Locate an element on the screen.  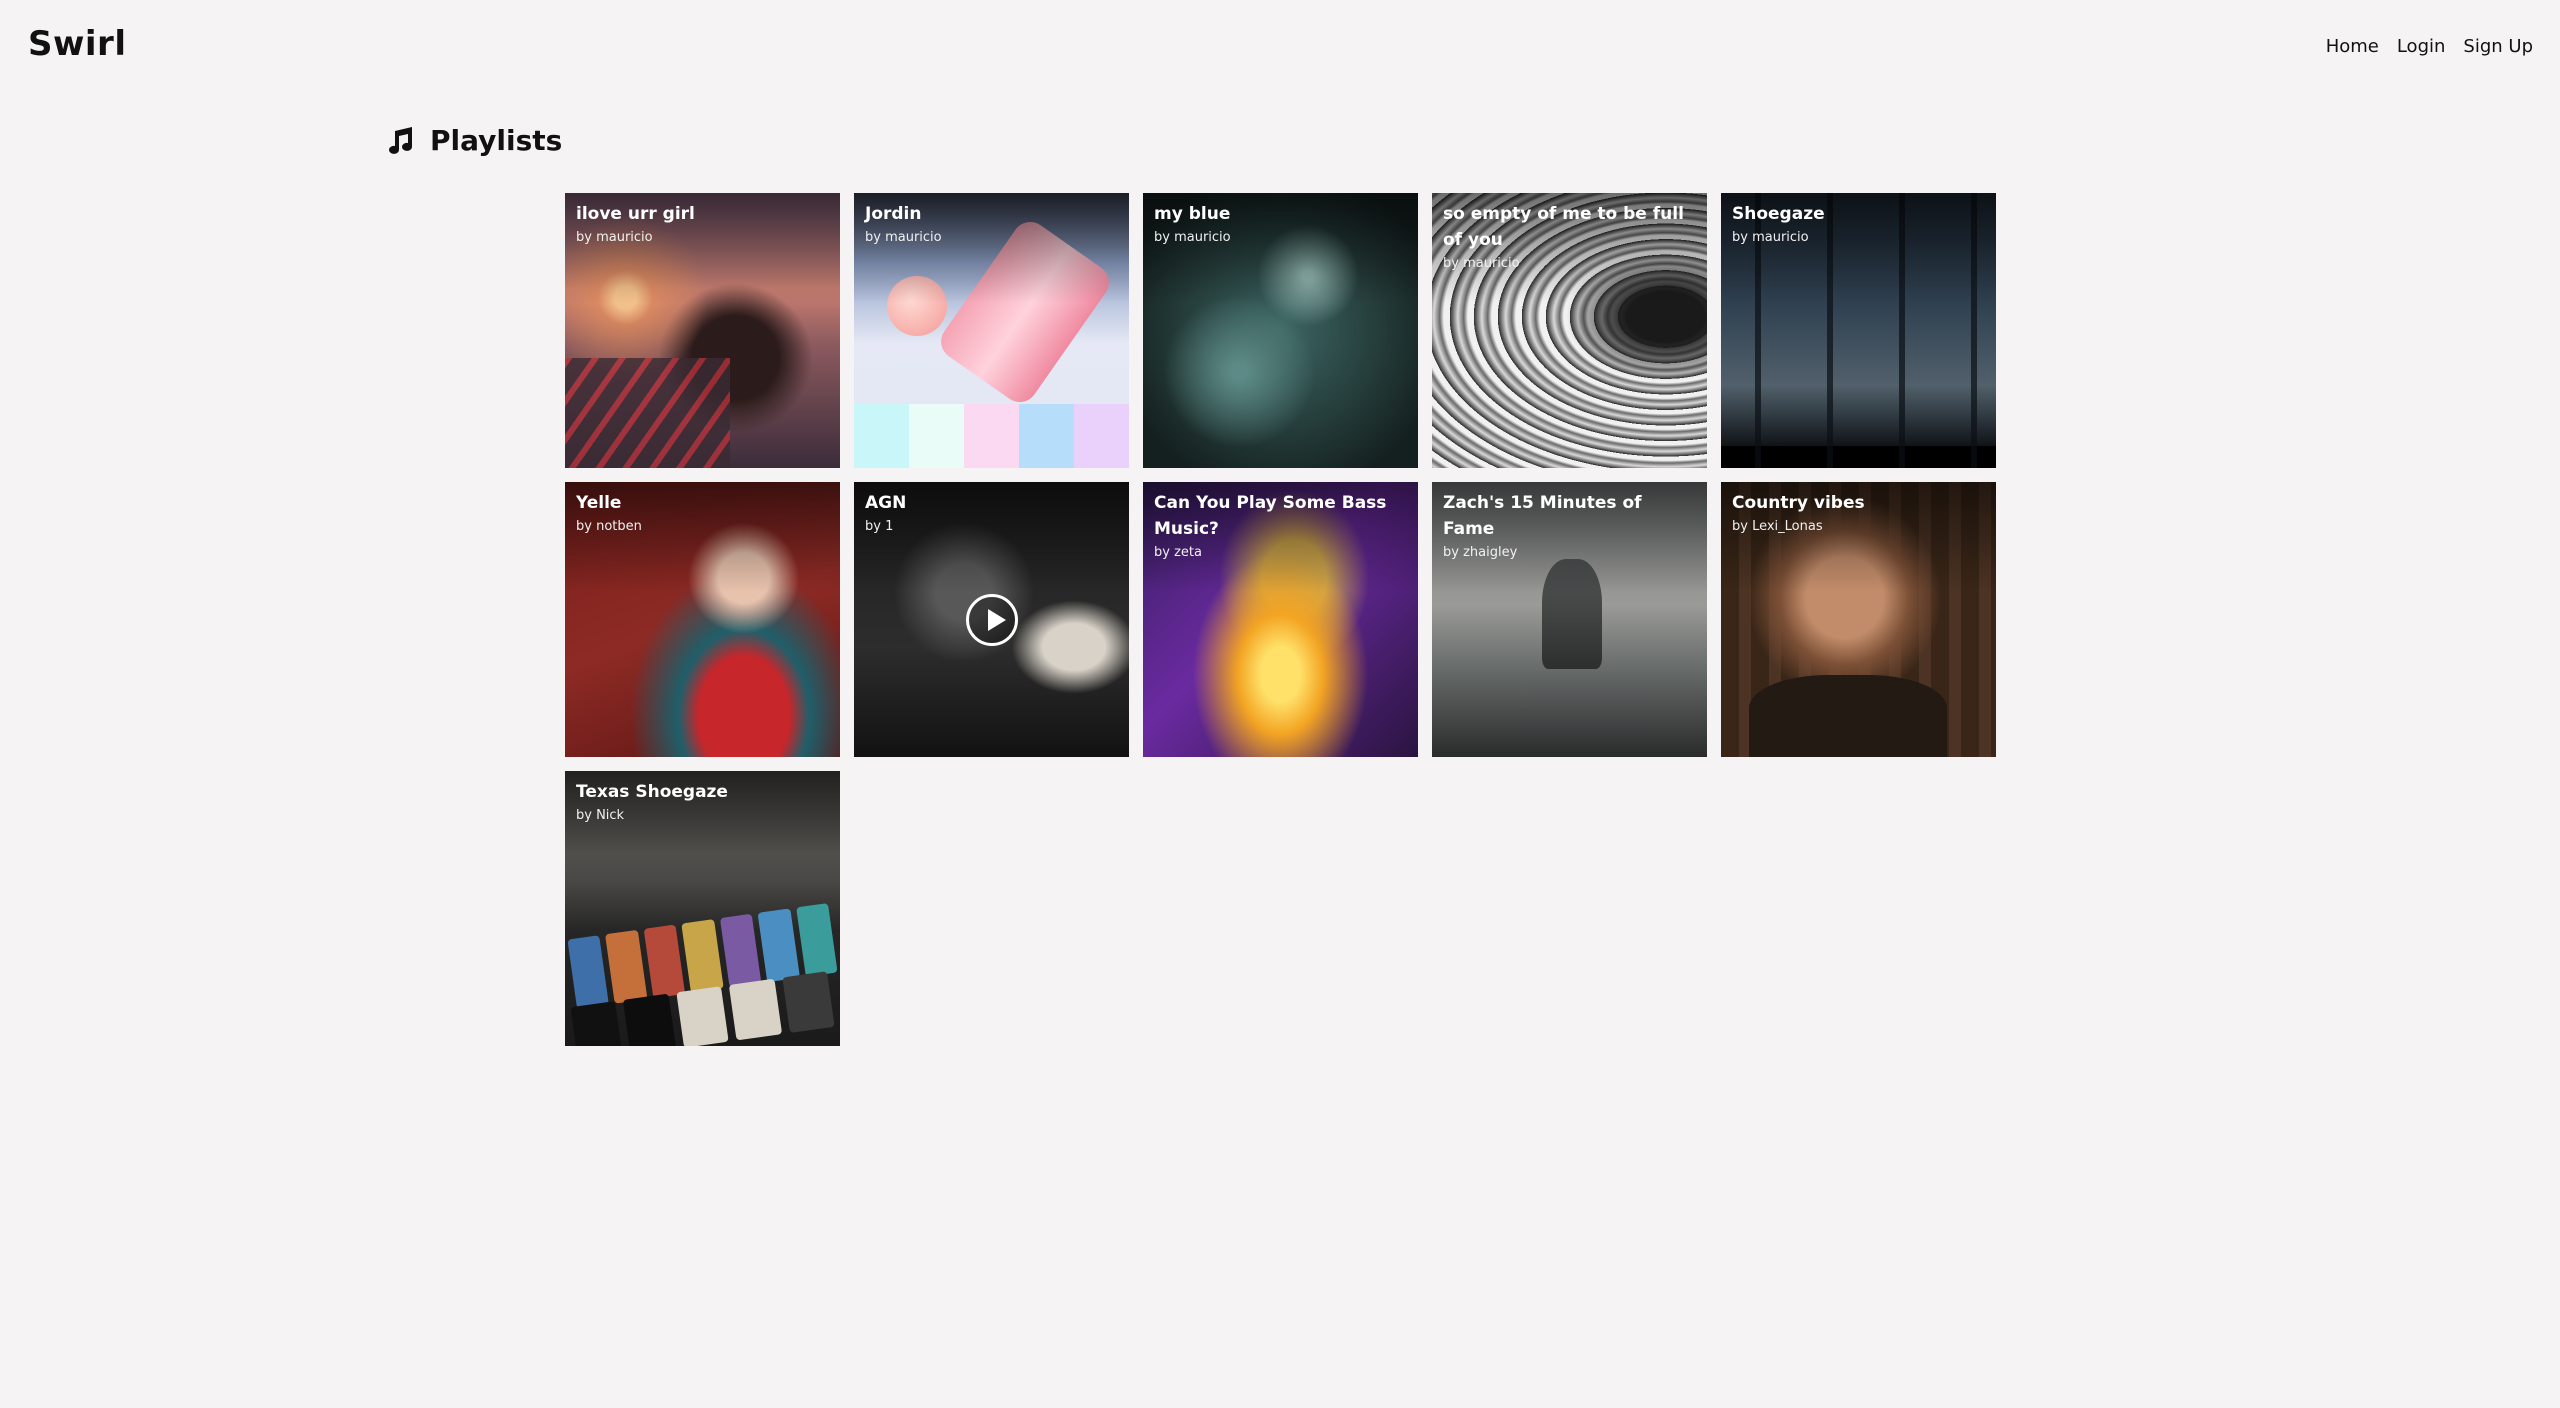
playlist-author: by notben is located at coordinates (609, 526).